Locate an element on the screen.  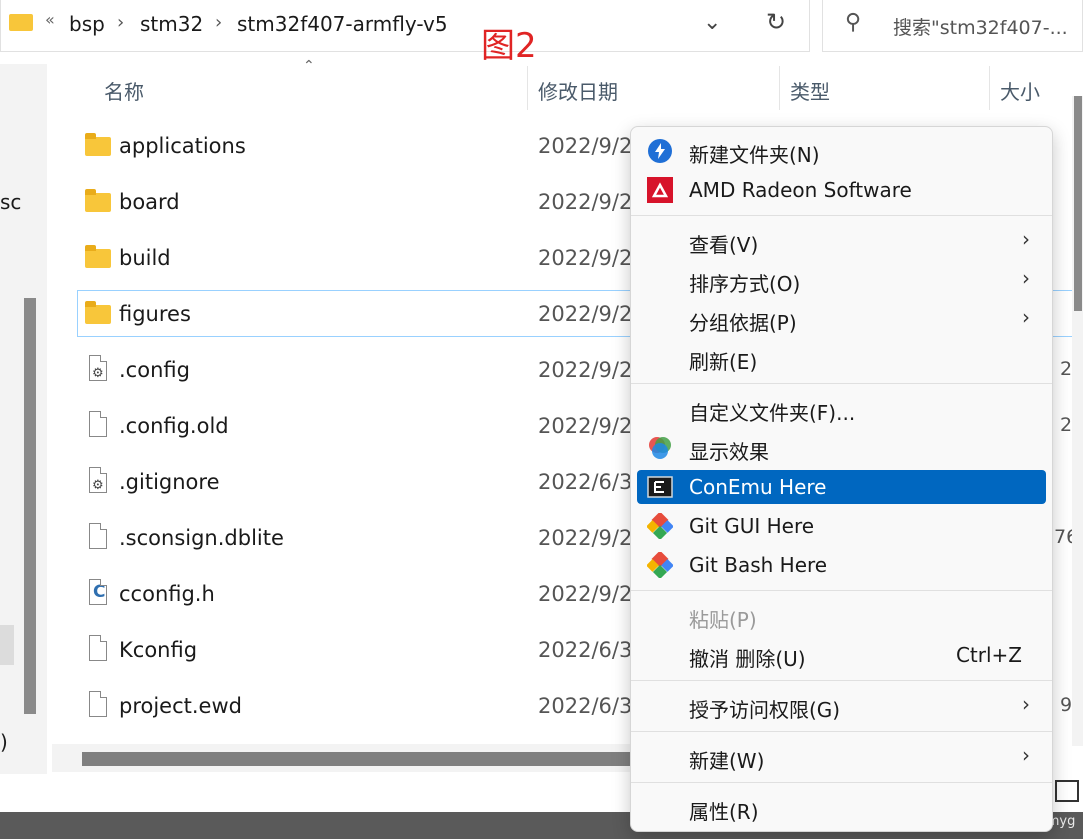
menu-item-view: 查看(V) › is located at coordinates (841, 241).